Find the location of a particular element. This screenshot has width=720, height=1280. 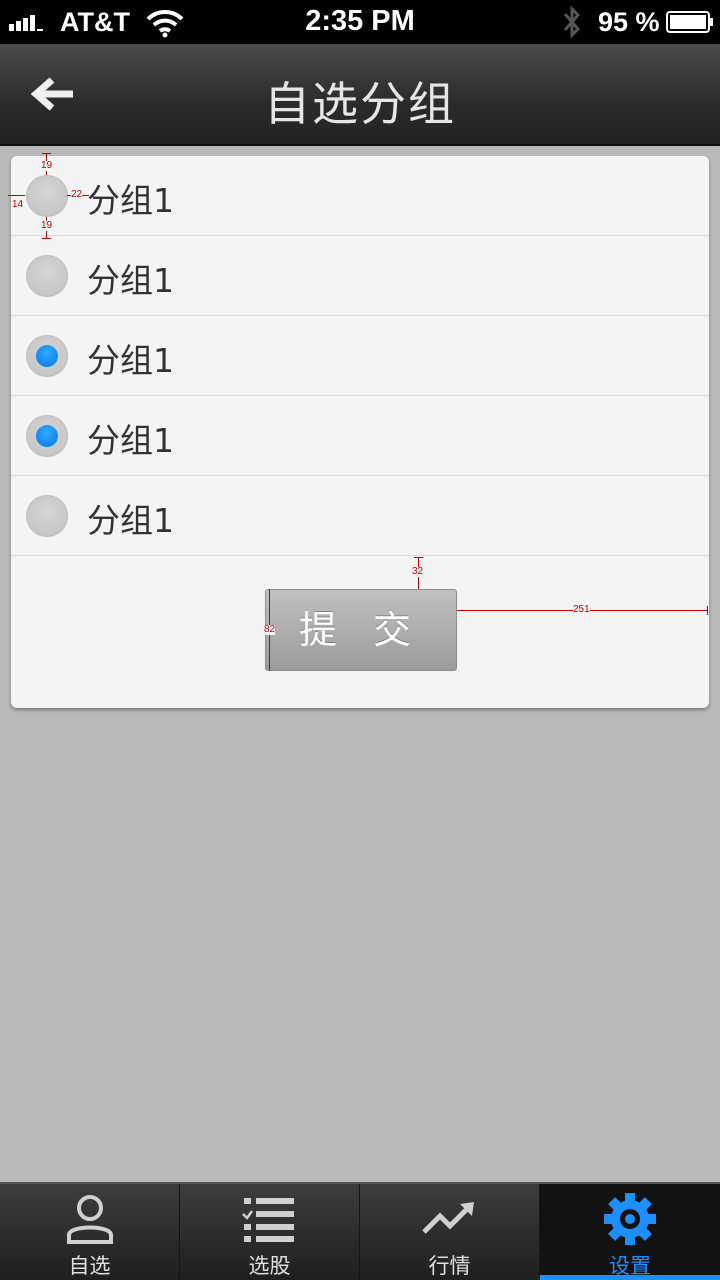

nav-bar: 自选分组 is located at coordinates (360, 95).